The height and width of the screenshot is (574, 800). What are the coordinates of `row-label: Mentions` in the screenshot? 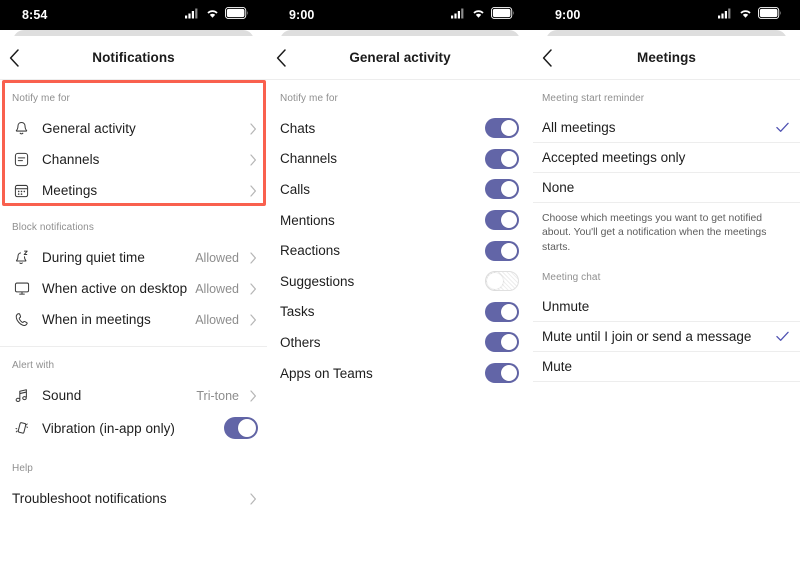 It's located at (307, 220).